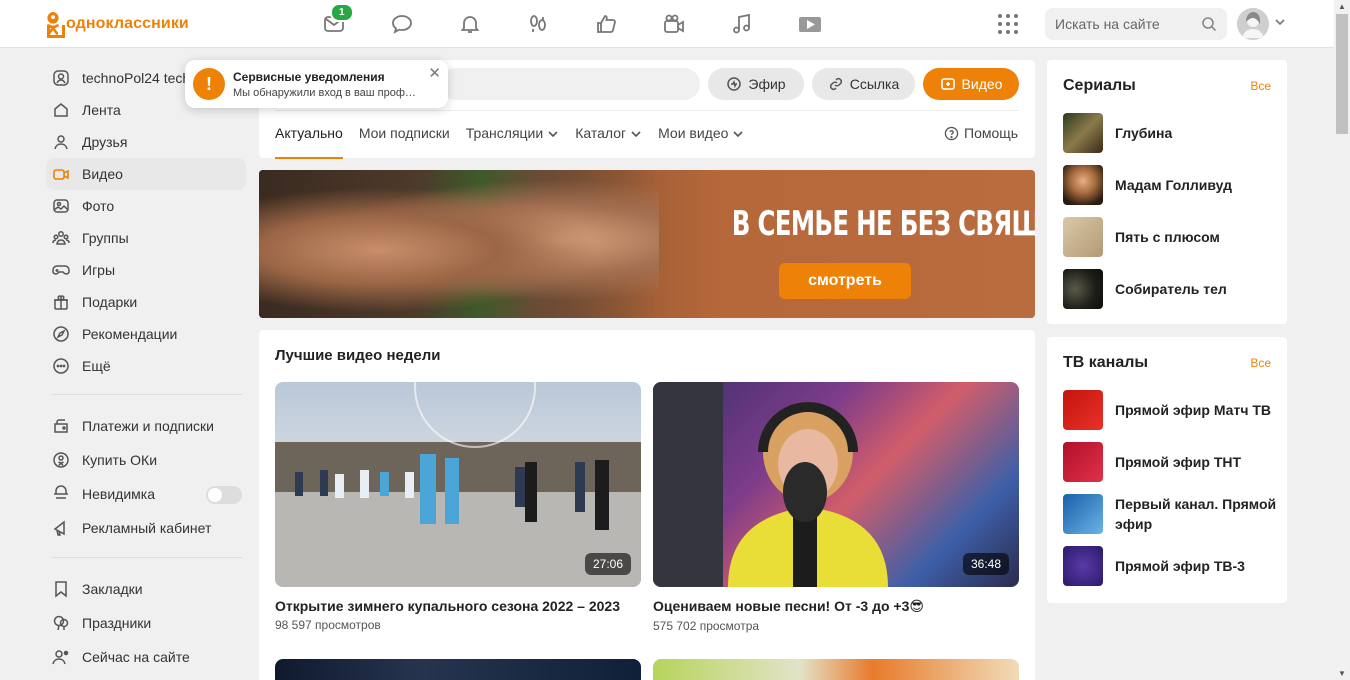 Image resolution: width=1350 pixels, height=680 pixels. I want to click on groups-icon, so click(61, 238).